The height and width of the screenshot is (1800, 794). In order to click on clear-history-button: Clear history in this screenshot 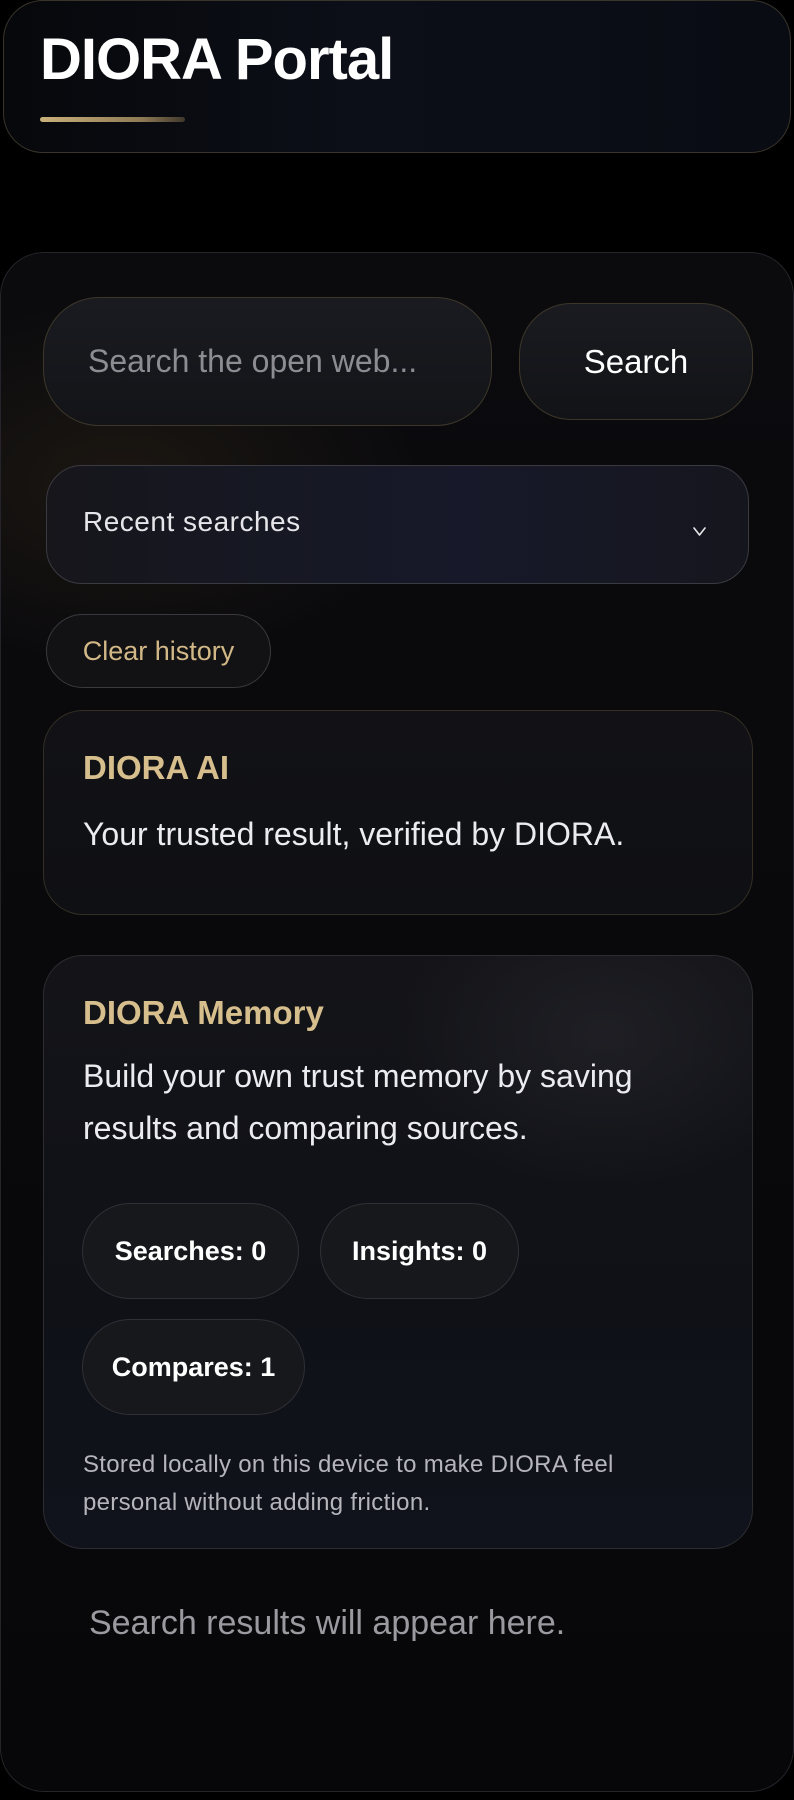, I will do `click(158, 651)`.